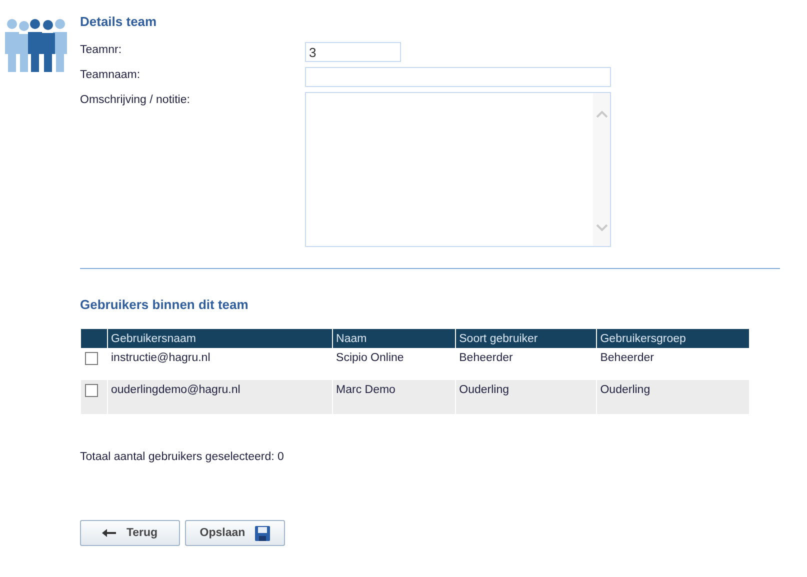 This screenshot has width=807, height=577. Describe the element at coordinates (111, 74) in the screenshot. I see `field-label: Teamnaam:` at that location.